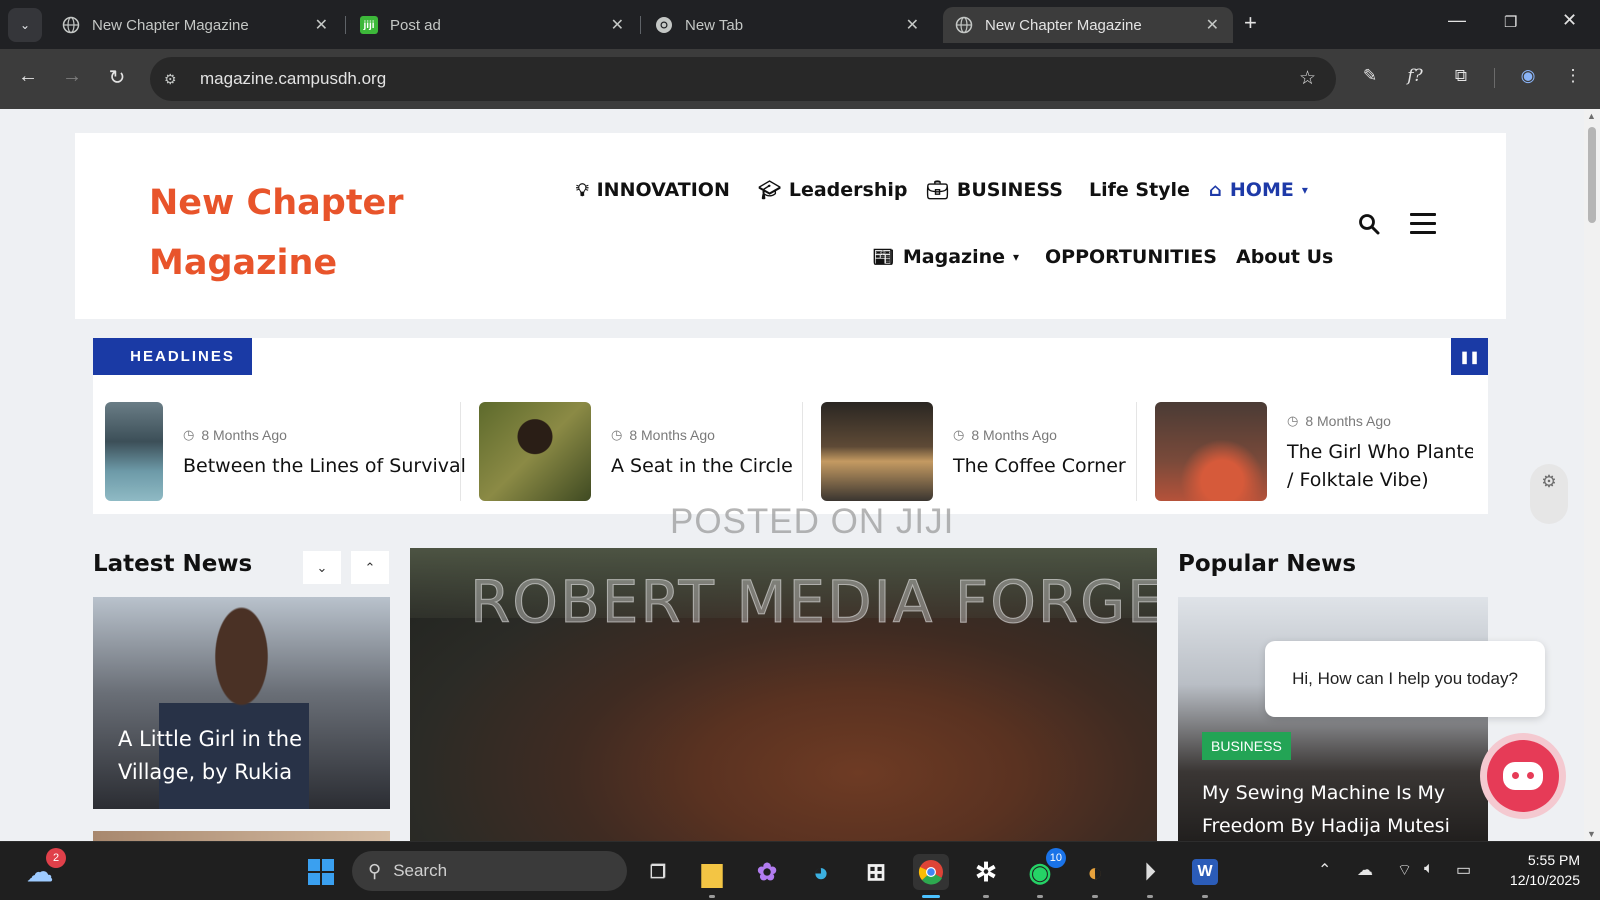  Describe the element at coordinates (1463, 870) in the screenshot. I see `battery-icon: ▭` at that location.